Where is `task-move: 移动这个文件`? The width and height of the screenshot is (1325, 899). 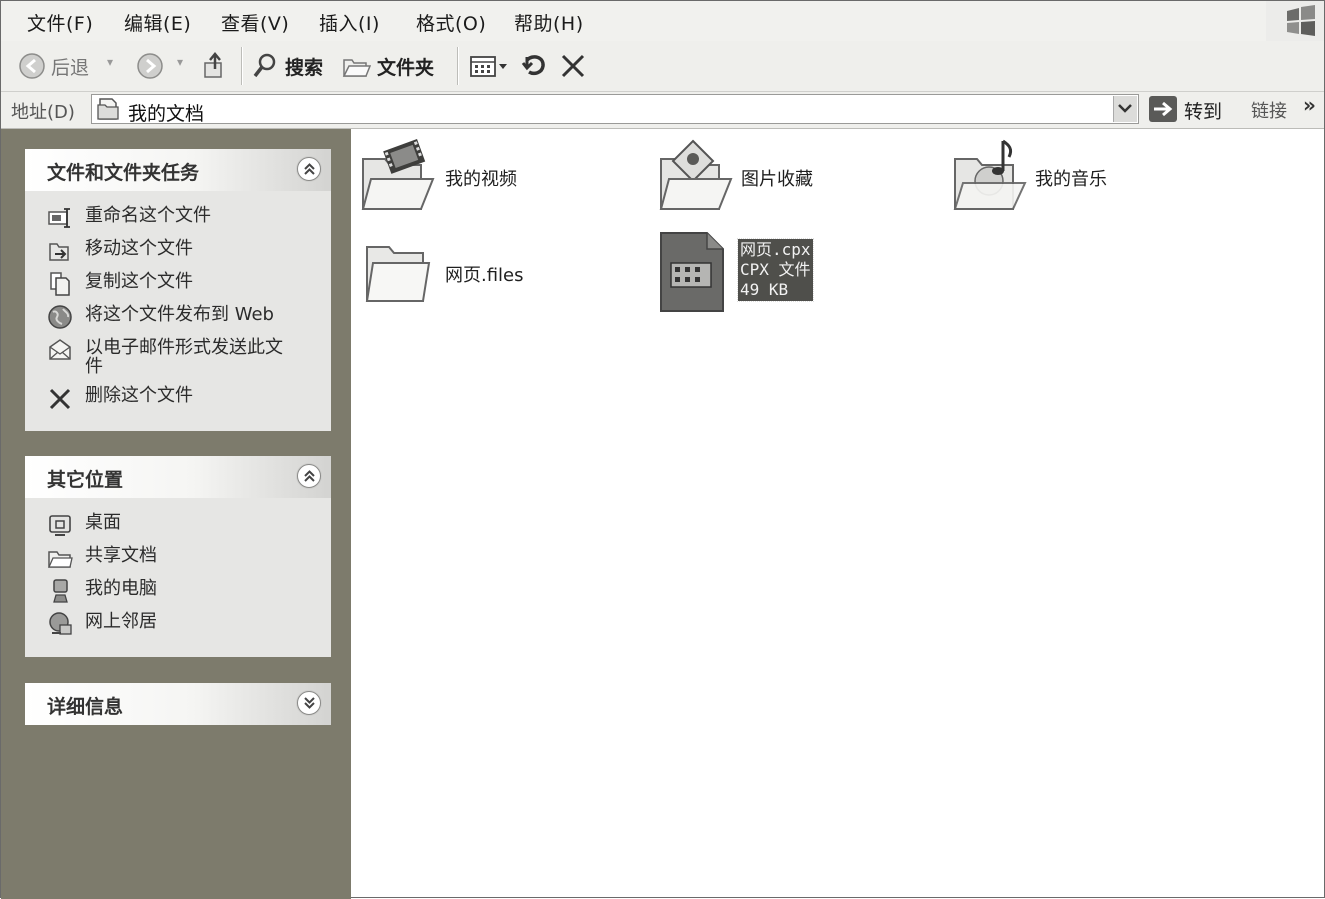 task-move: 移动这个文件 is located at coordinates (182, 251).